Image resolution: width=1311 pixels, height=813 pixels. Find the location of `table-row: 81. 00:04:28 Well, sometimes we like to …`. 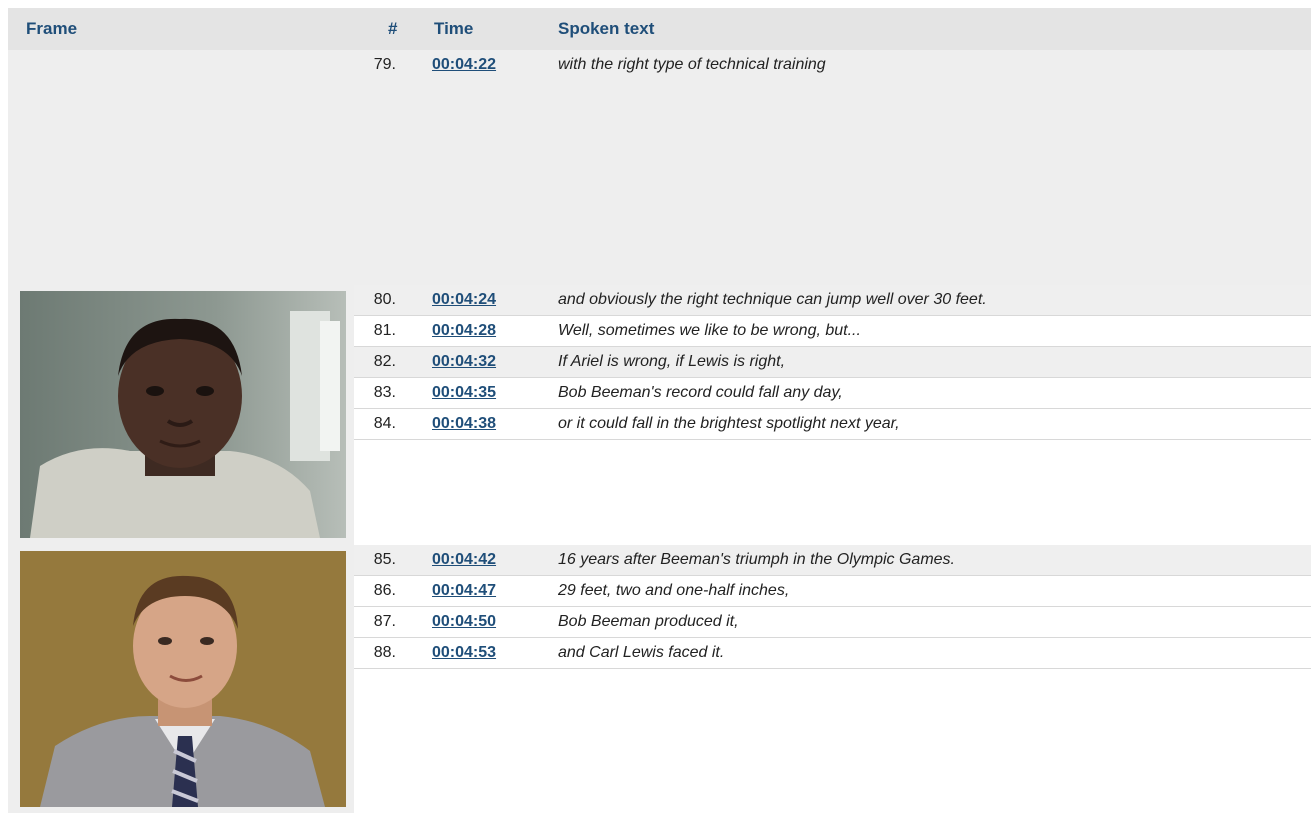

table-row: 81. 00:04:28 Well, sometimes we like to … is located at coordinates (832, 331).